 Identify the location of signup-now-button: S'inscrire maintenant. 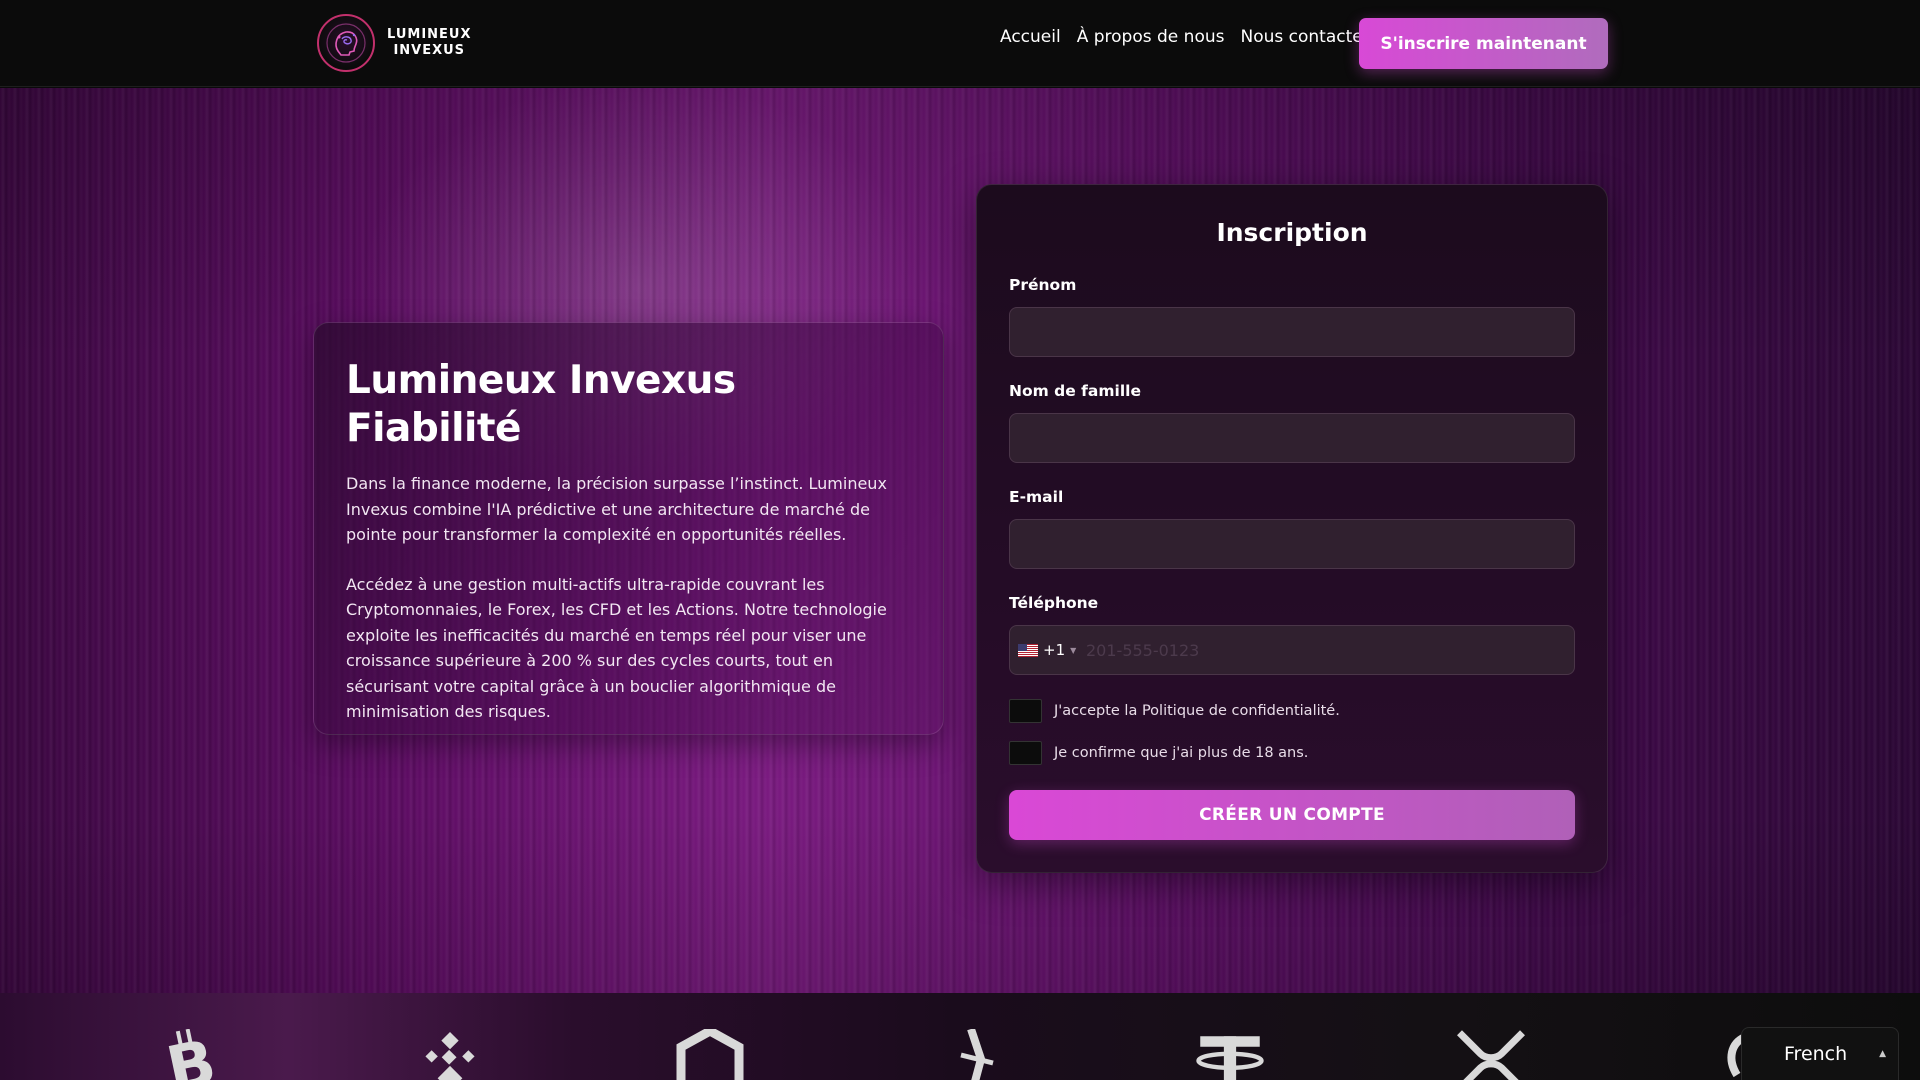
(1483, 43).